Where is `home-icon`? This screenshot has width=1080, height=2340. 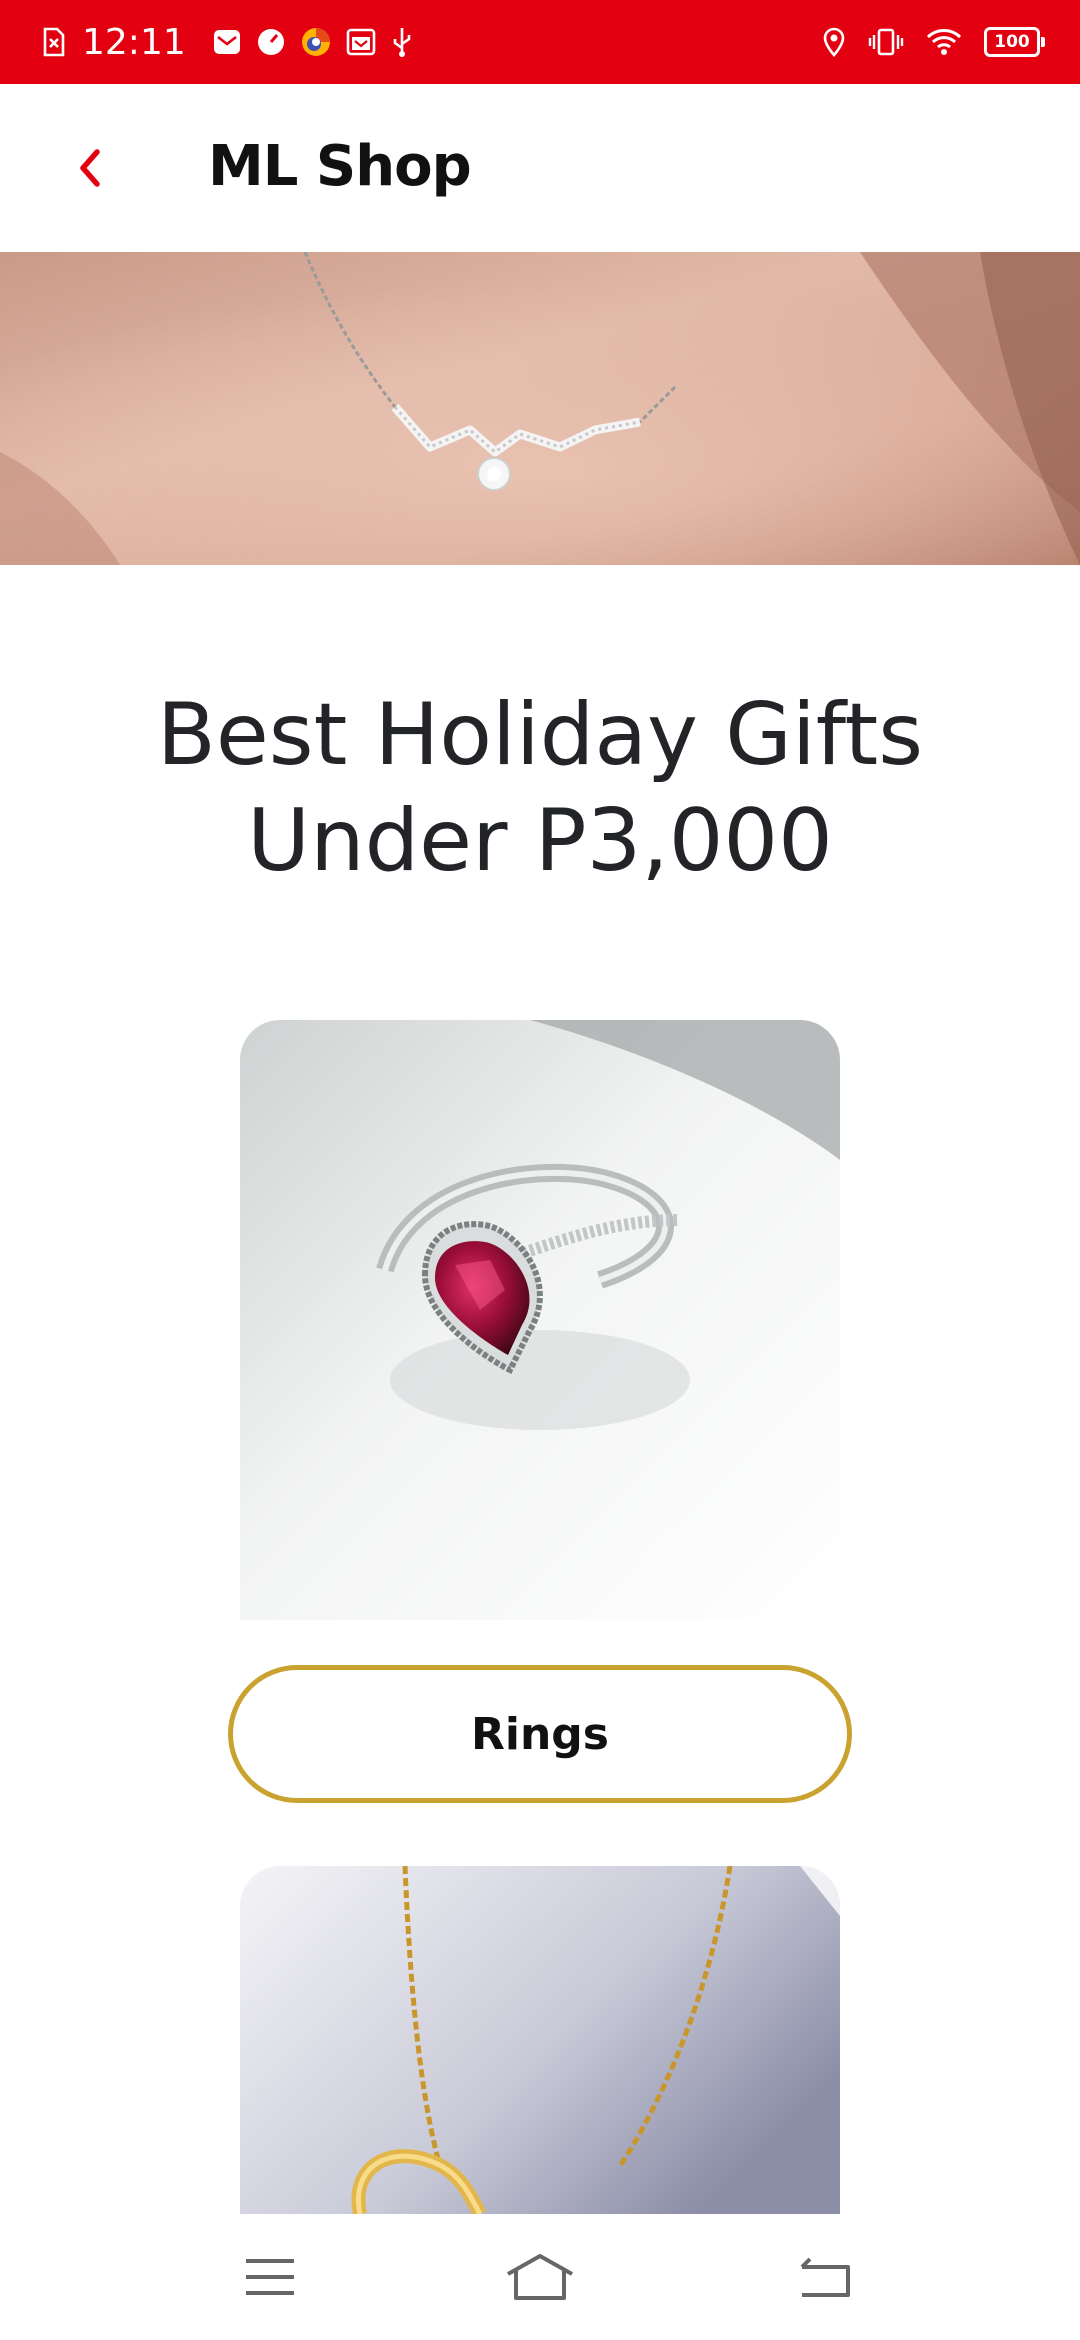
home-icon is located at coordinates (540, 2277).